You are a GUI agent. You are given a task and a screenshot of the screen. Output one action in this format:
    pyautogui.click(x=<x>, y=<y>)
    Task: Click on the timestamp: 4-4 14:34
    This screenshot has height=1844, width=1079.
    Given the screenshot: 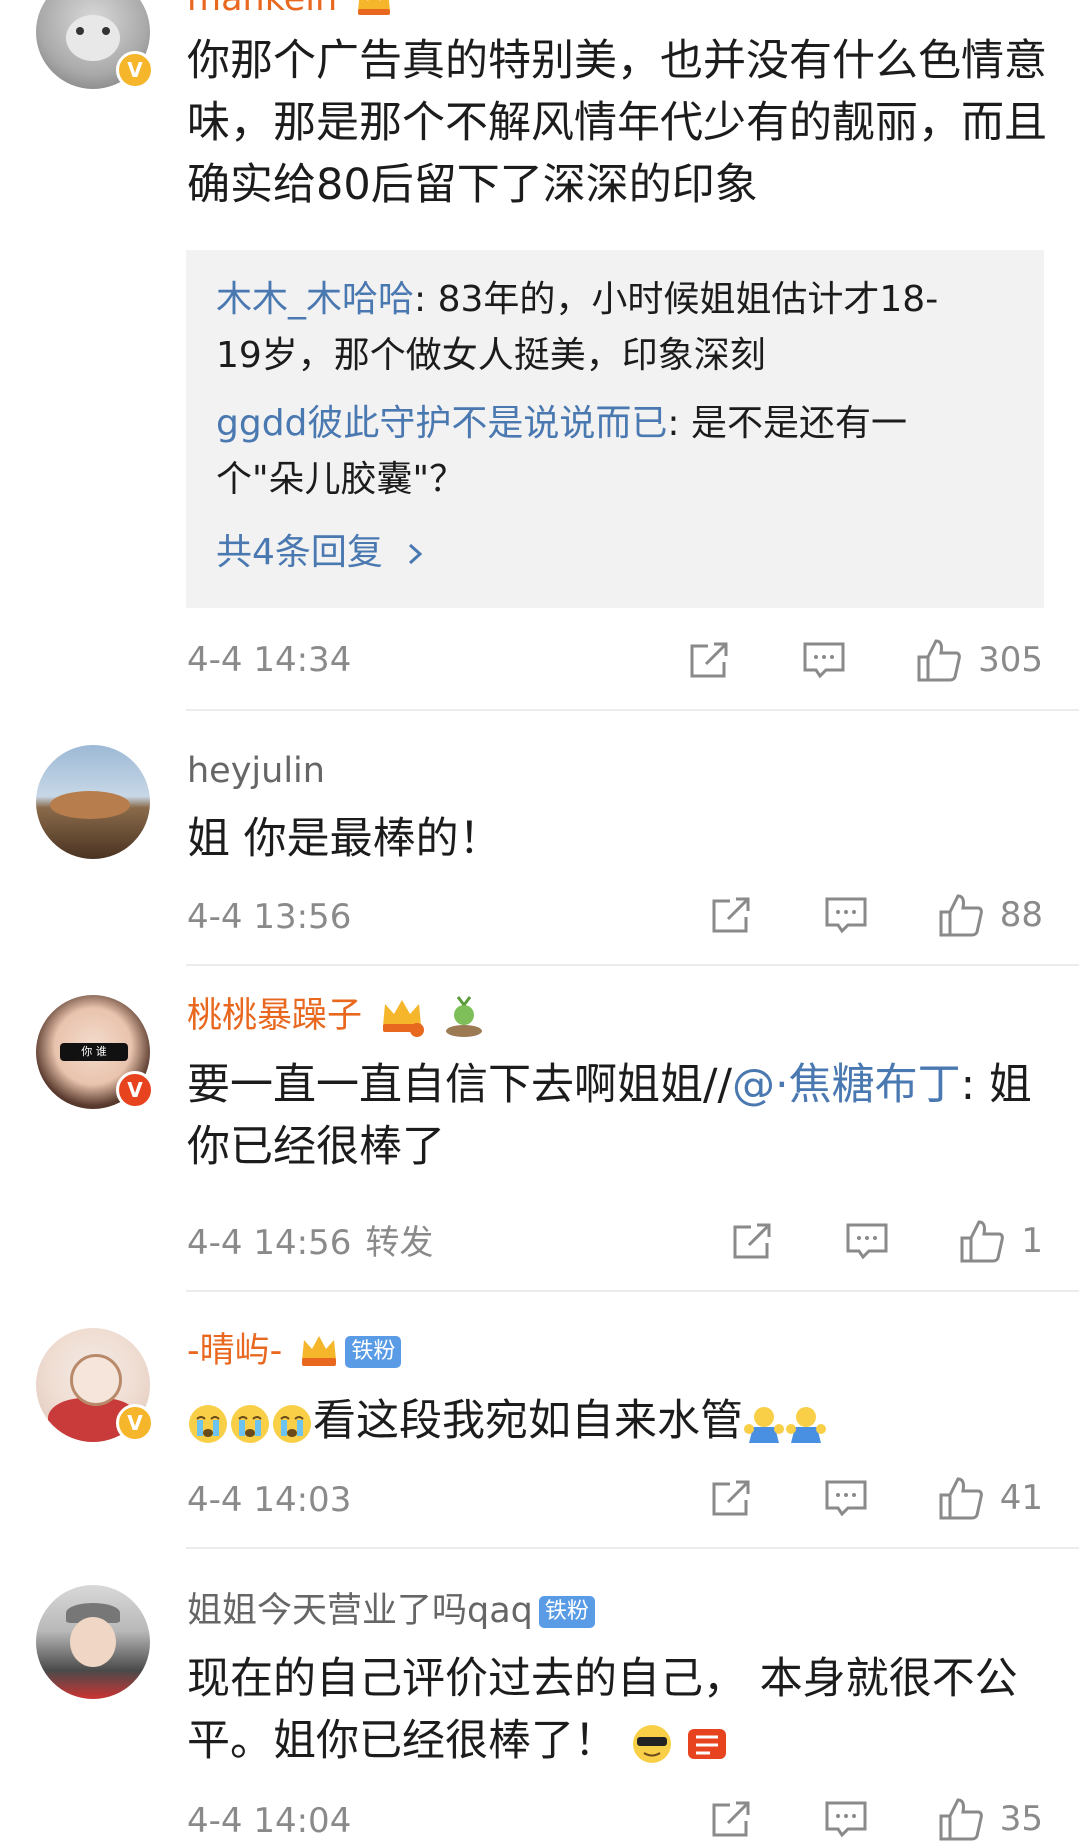 What is the action you would take?
    pyautogui.click(x=269, y=660)
    